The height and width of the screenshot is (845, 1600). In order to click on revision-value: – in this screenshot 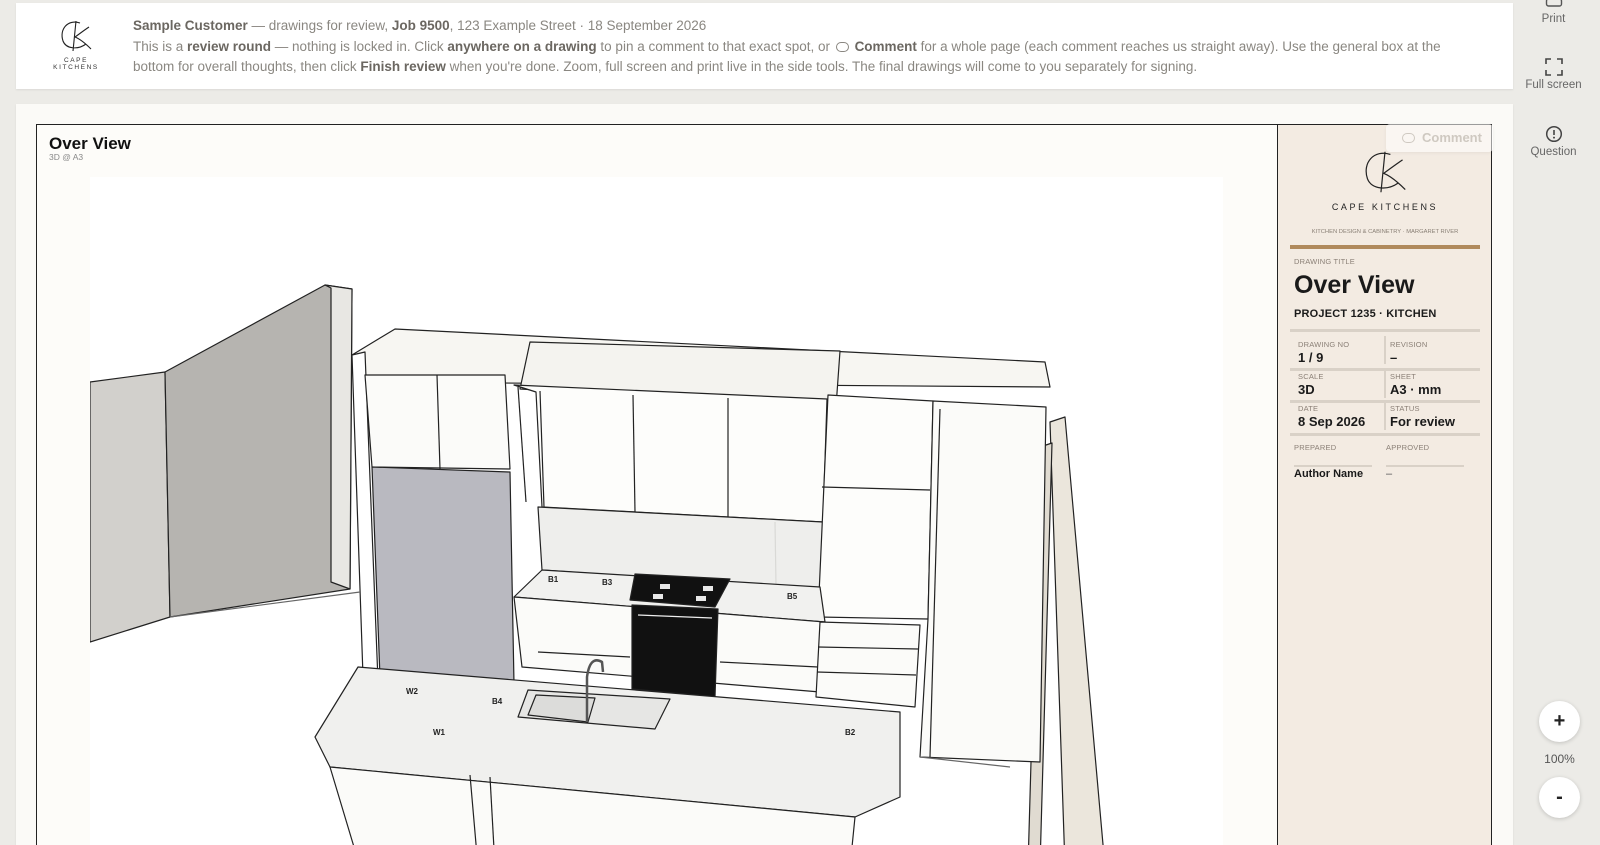, I will do `click(1394, 357)`.